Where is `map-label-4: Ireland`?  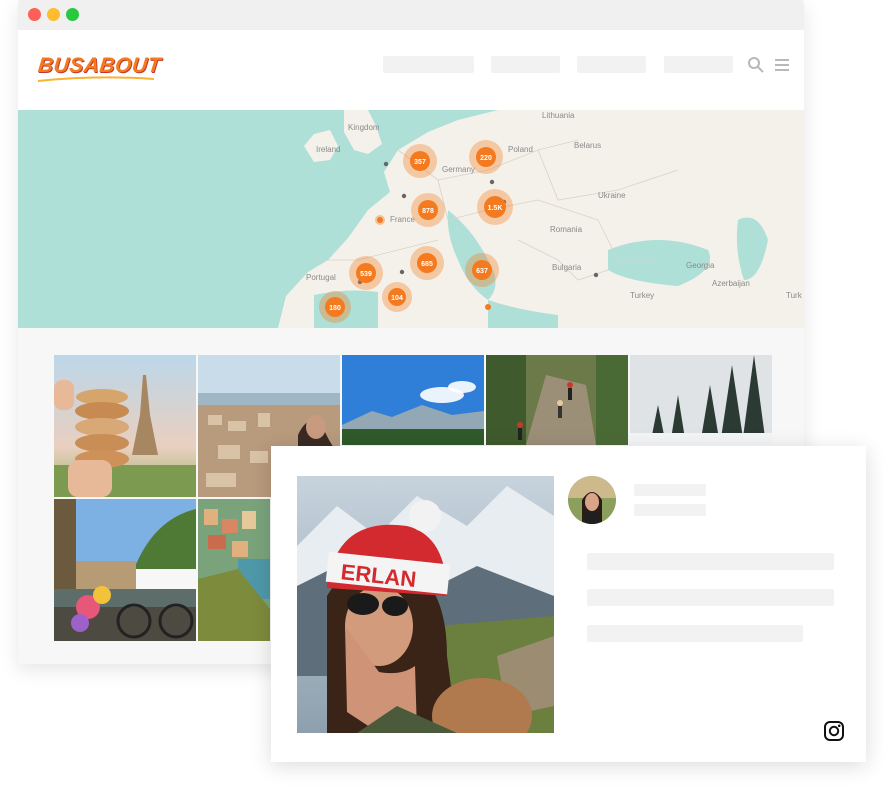
map-label-4: Ireland is located at coordinates (328, 149).